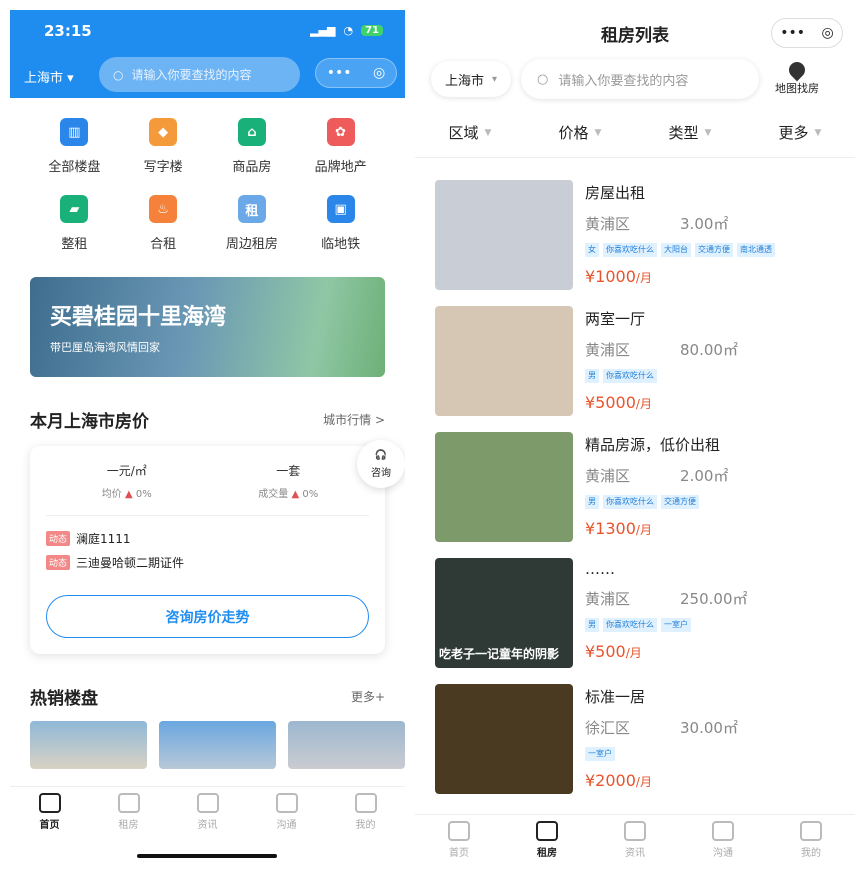  I want to click on category-item: ⌂ 商品房, so click(252, 146).